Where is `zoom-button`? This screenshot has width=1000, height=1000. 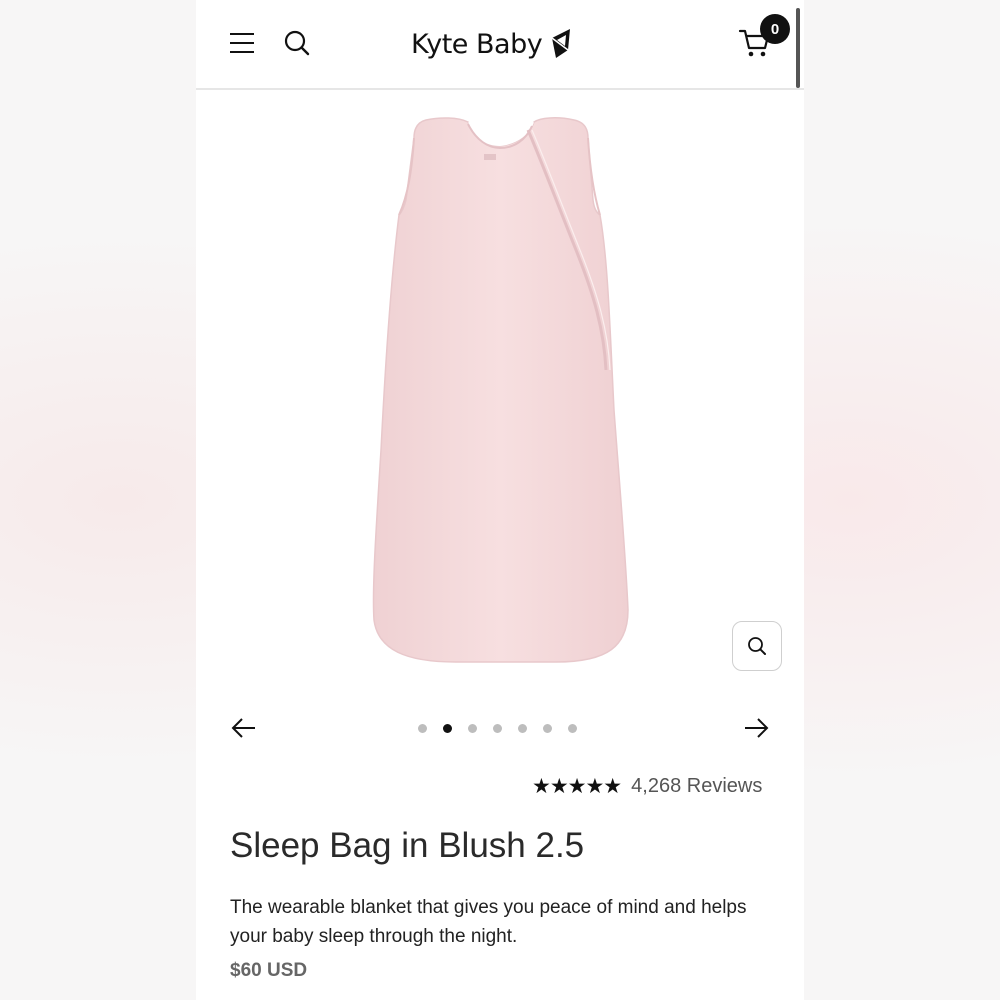
zoom-button is located at coordinates (757, 646).